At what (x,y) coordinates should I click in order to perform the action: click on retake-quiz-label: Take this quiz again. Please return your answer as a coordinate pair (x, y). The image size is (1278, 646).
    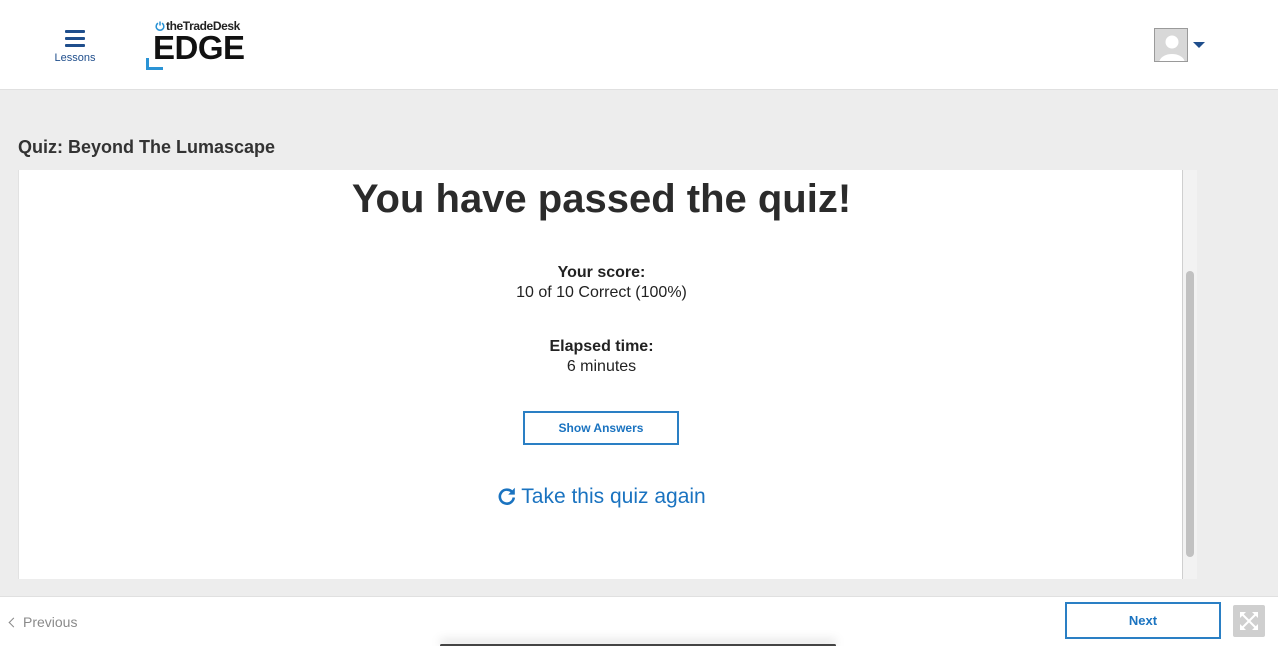
    Looking at the image, I should click on (613, 496).